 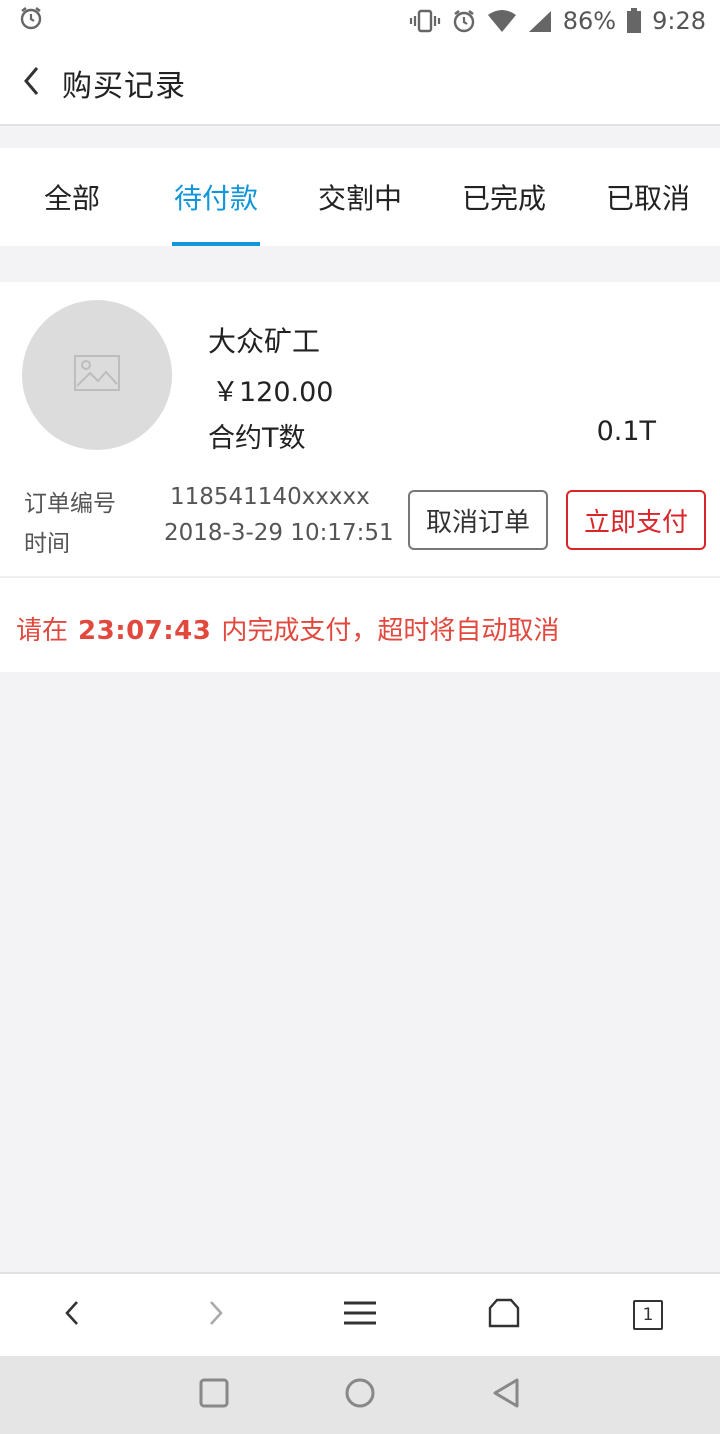 I want to click on status-tabs: 全部 待付款 交割中 已完成 已取消, so click(x=360, y=197).